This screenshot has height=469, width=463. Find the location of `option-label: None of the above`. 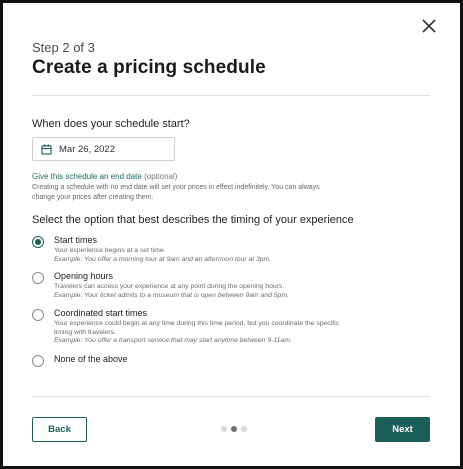

option-label: None of the above is located at coordinates (91, 359).